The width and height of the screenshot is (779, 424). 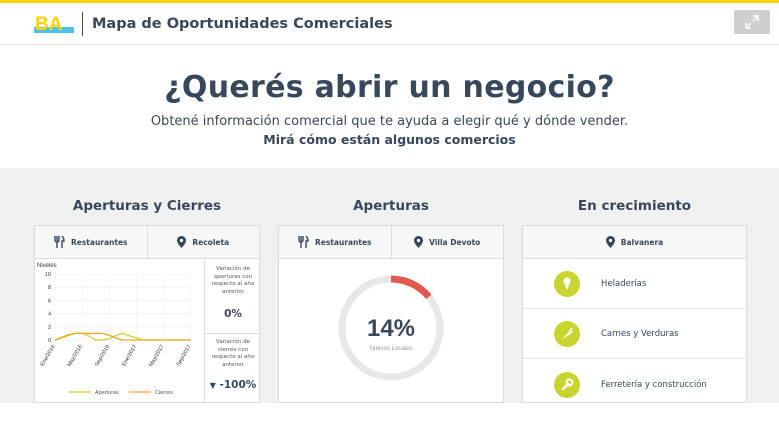 What do you see at coordinates (102, 355) in the screenshot?
I see `x-tick-label: Sep/2016` at bounding box center [102, 355].